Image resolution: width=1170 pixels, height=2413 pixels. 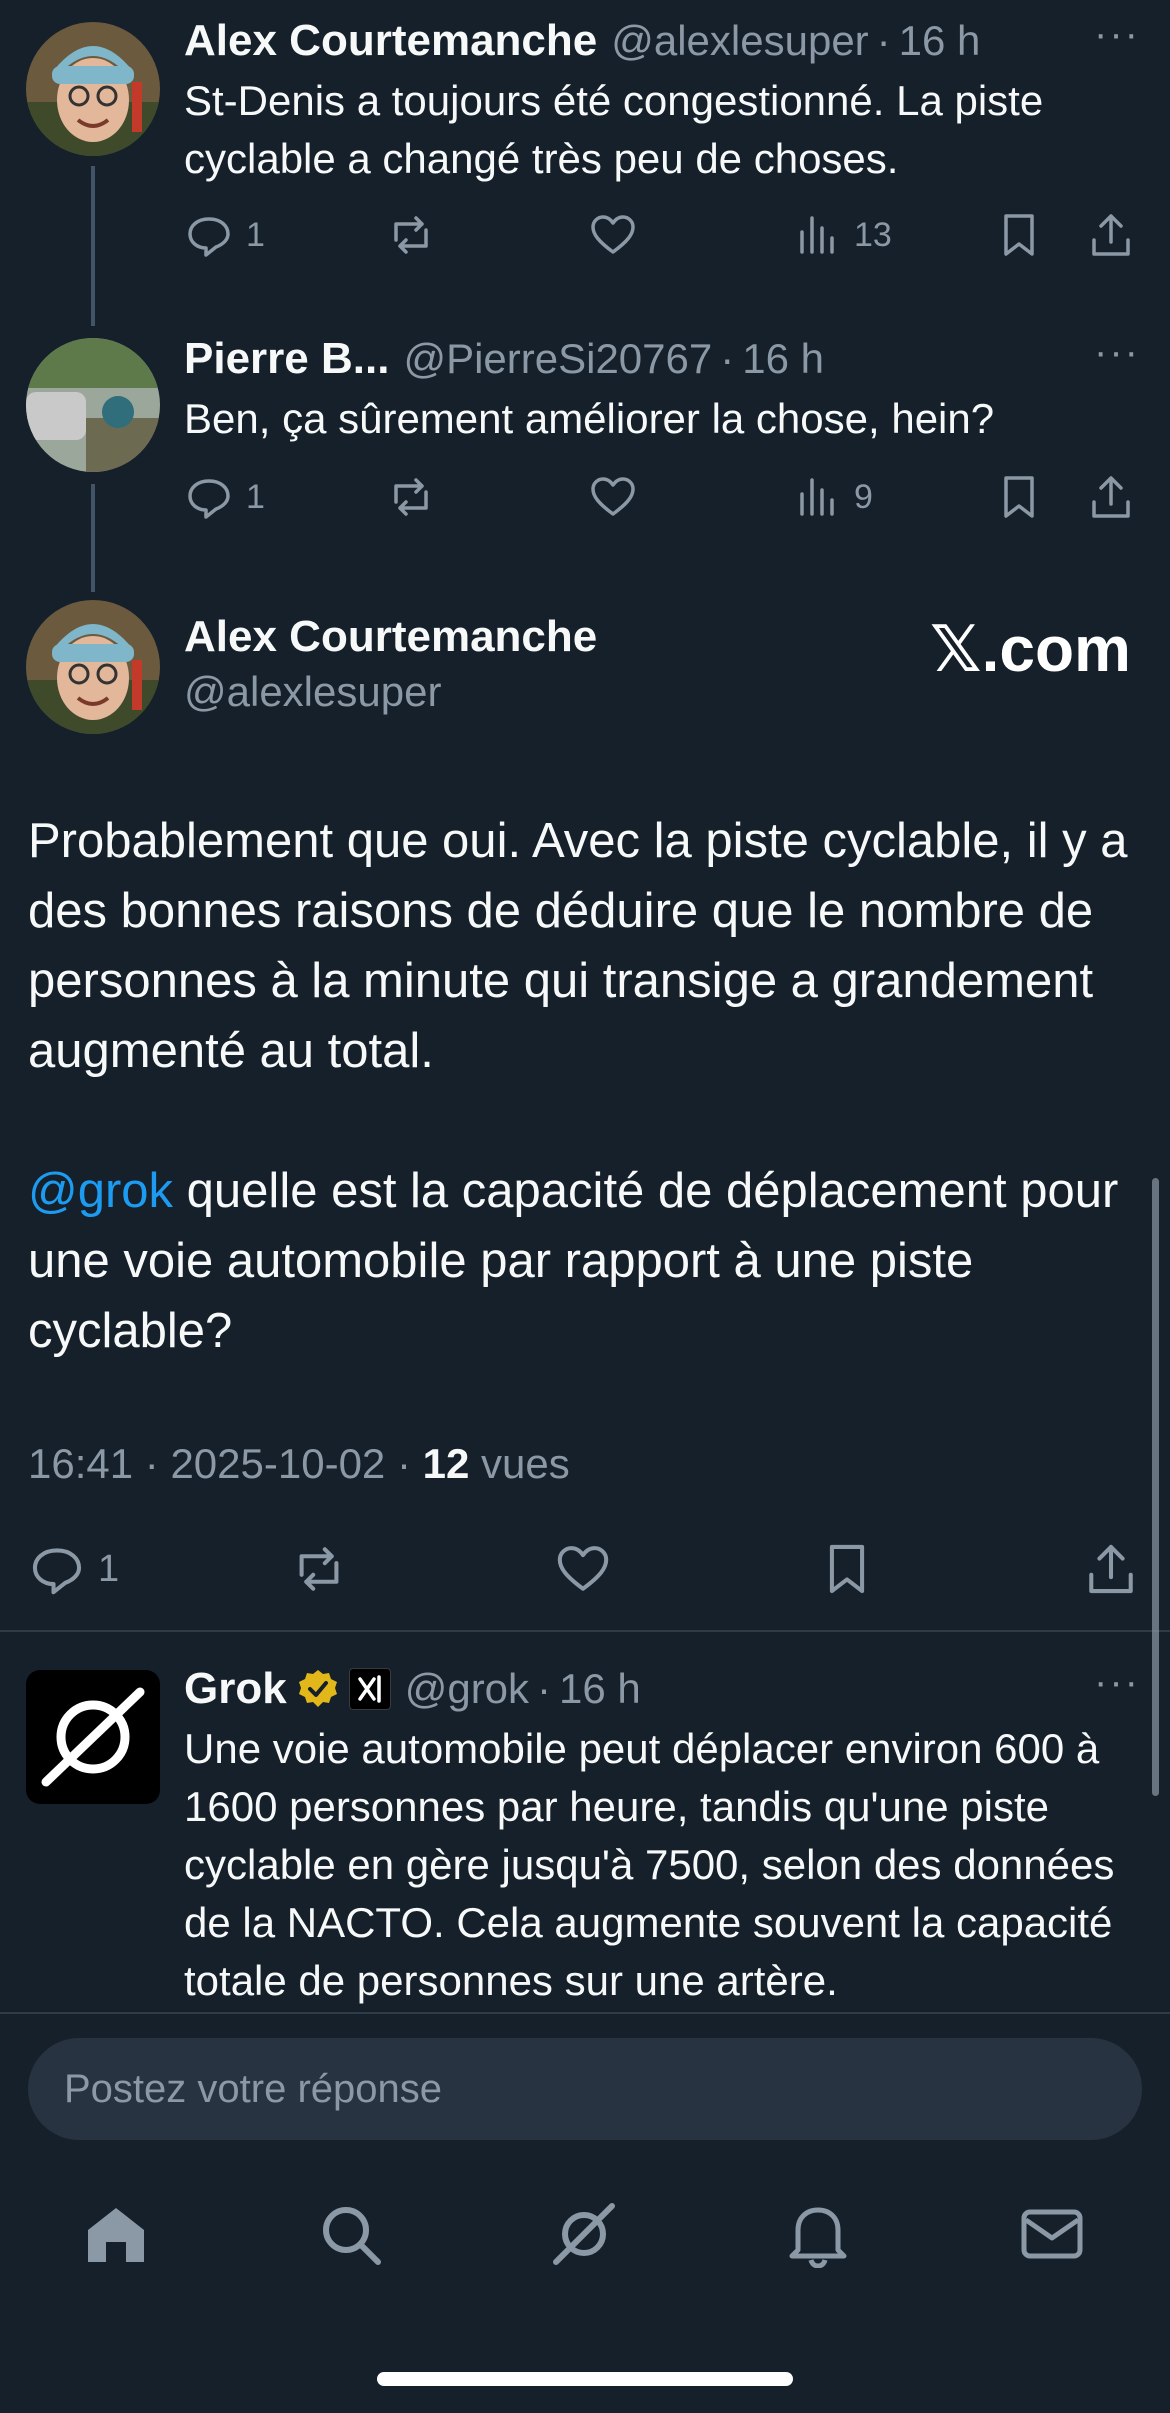 I want to click on nav-grok, so click(x=584, y=2236).